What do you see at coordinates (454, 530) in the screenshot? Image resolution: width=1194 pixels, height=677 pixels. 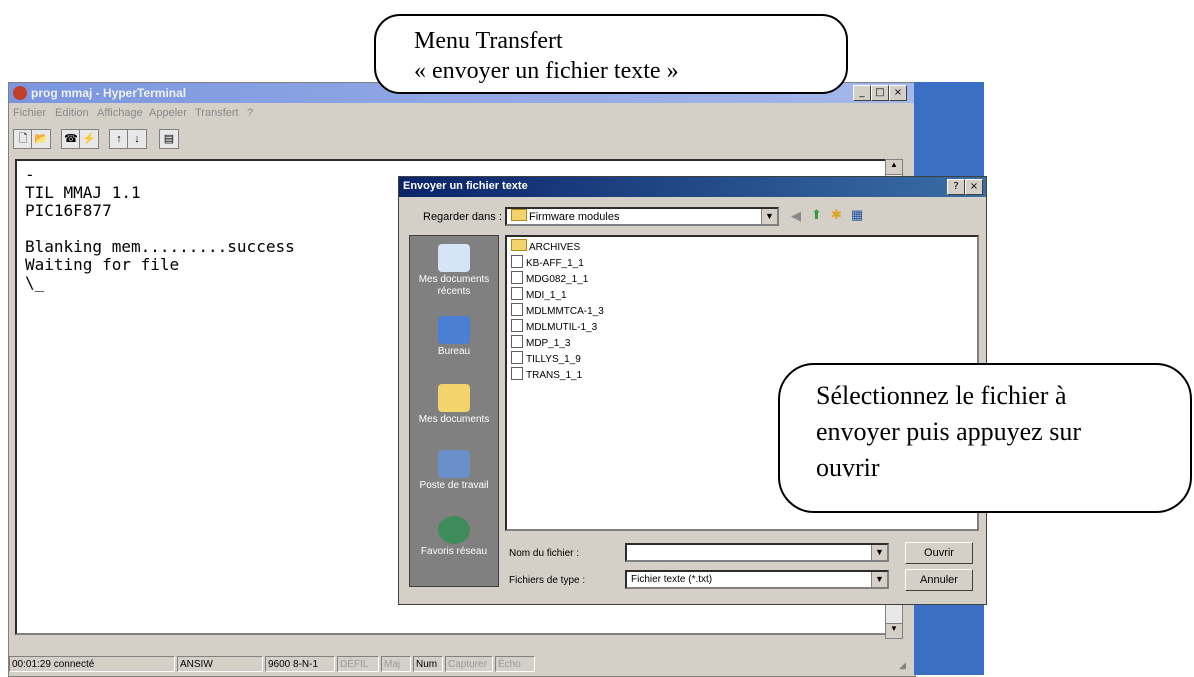 I see `network-places-icon` at bounding box center [454, 530].